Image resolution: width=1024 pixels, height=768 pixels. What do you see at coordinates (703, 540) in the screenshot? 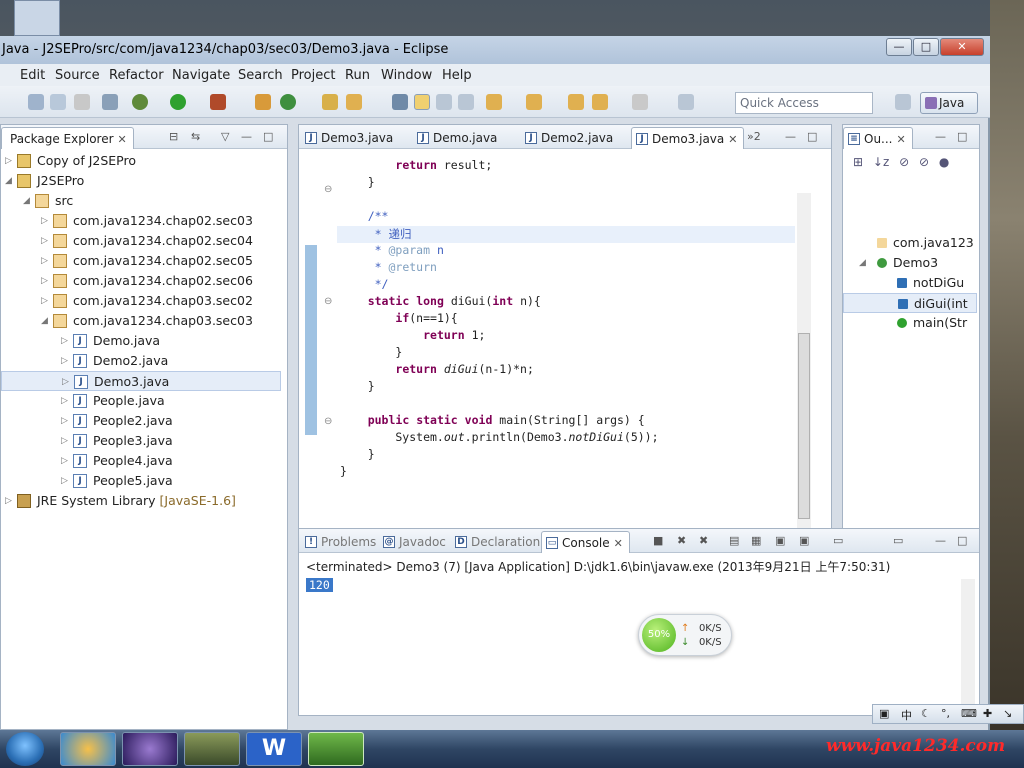
I see `remove-all-icon: ✖` at bounding box center [703, 540].